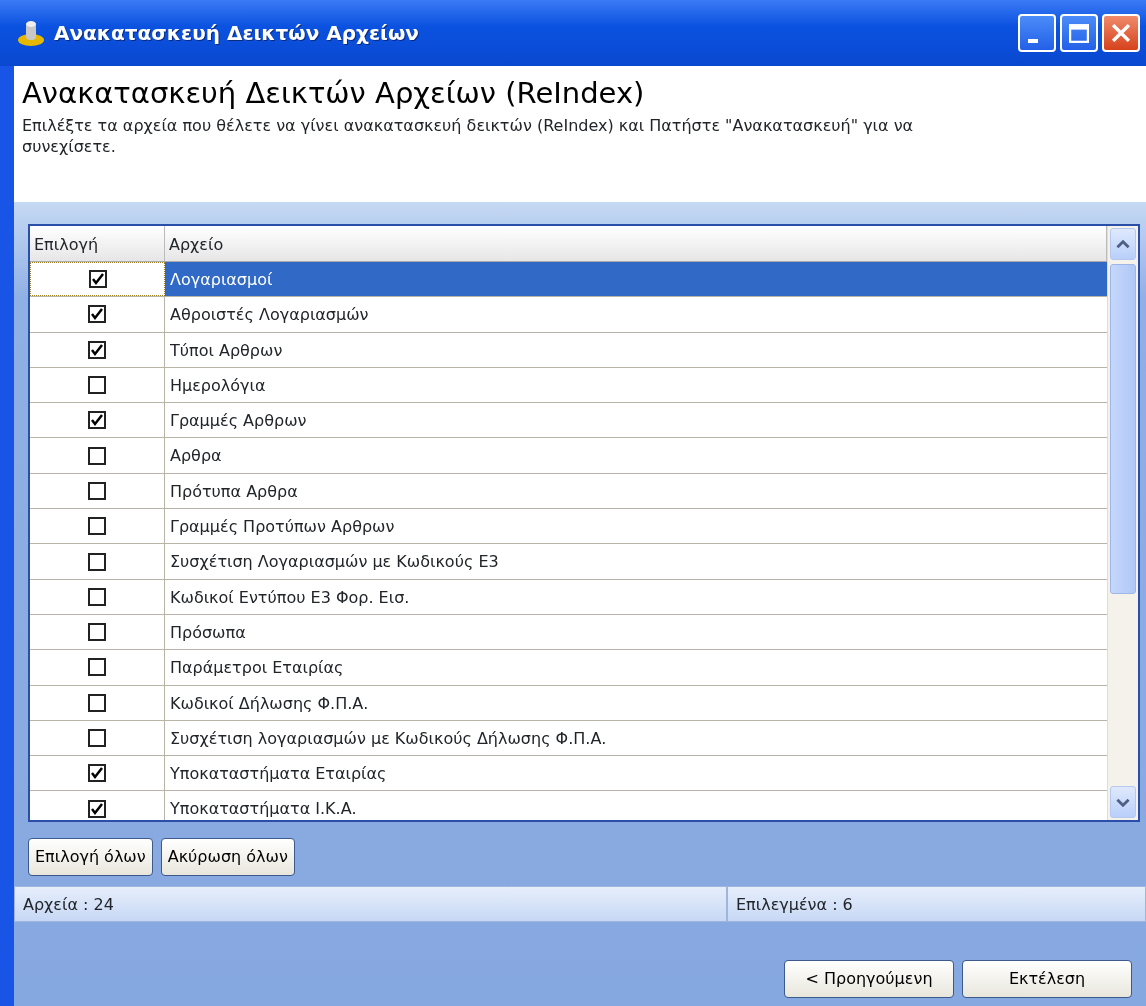 Image resolution: width=1146 pixels, height=1006 pixels. Describe the element at coordinates (468, 136) in the screenshot. I see `instruction-text: Επιλέξτε τα αρχεία που θέλετε να γίνει ανακατασκευή δεικτών (ReIndex) και Πατήστε "Ανακατασκευή" για να συνεχίσετε.` at that location.